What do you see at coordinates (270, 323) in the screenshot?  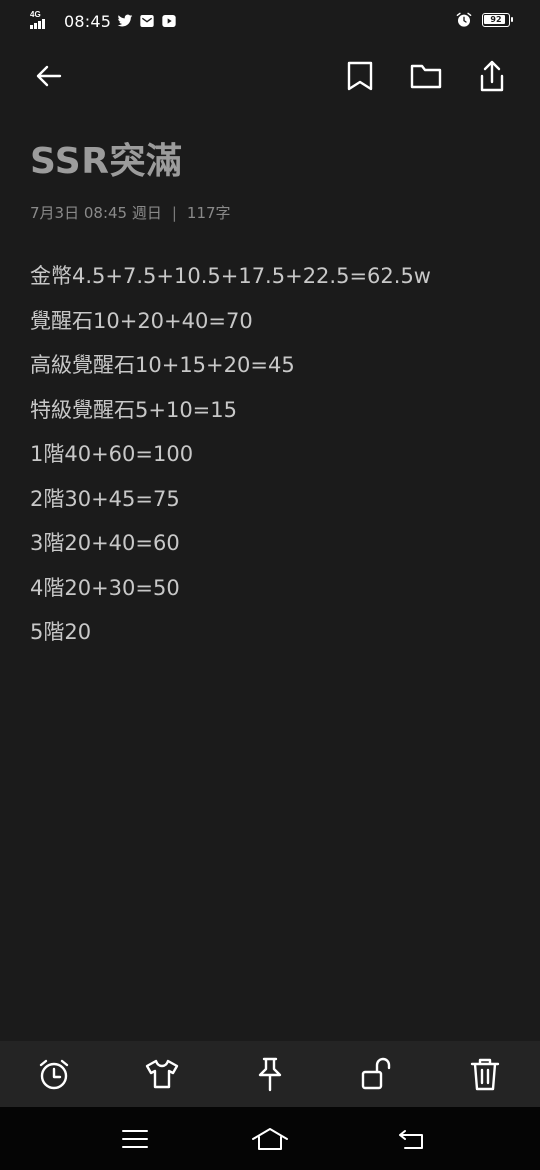 I see `note-line: 覺醒石10+20+40=70` at bounding box center [270, 323].